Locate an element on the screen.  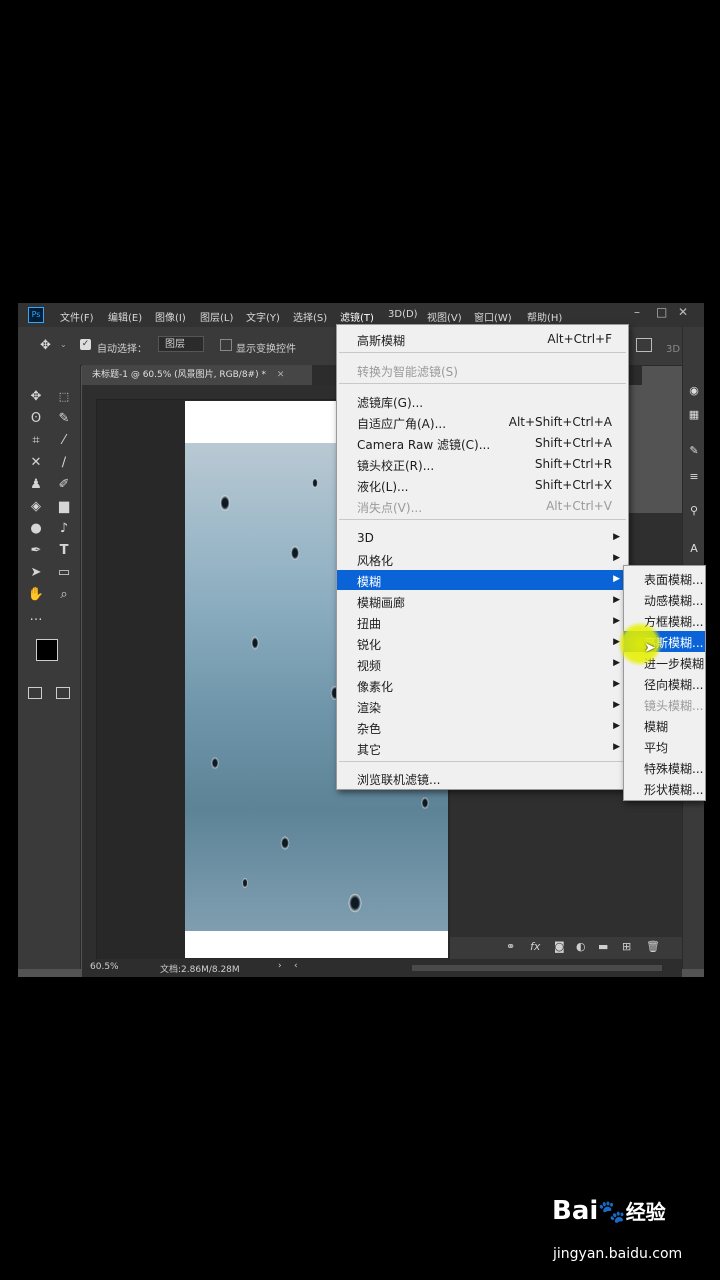
brush-panel-icon: ✎ is located at coordinates (694, 451).